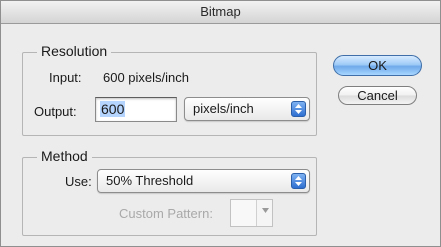 Image resolution: width=441 pixels, height=247 pixels. I want to click on cancel-button: Cancel, so click(377, 95).